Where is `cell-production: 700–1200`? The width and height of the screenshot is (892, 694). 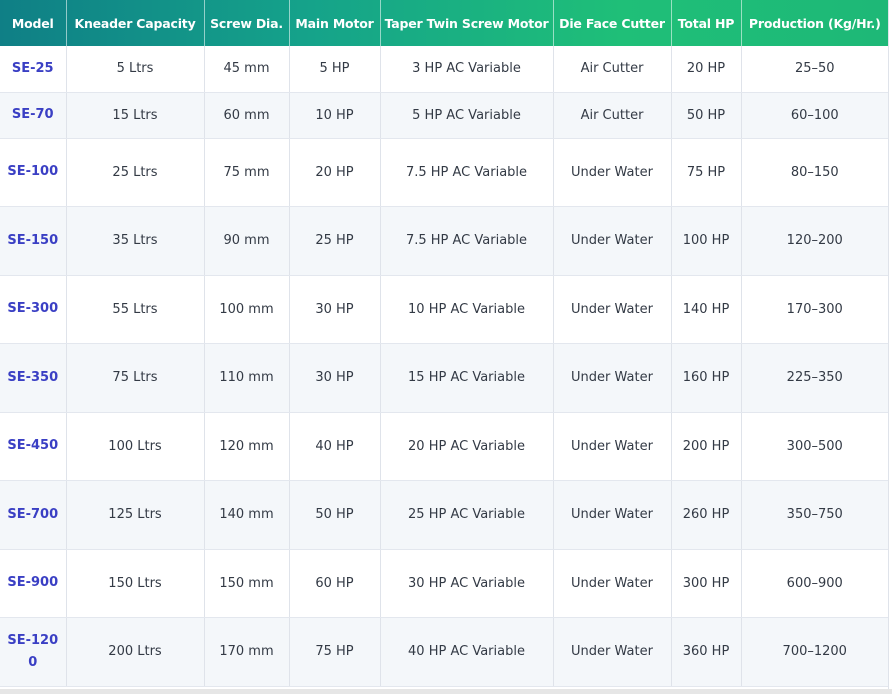 cell-production: 700–1200 is located at coordinates (814, 652).